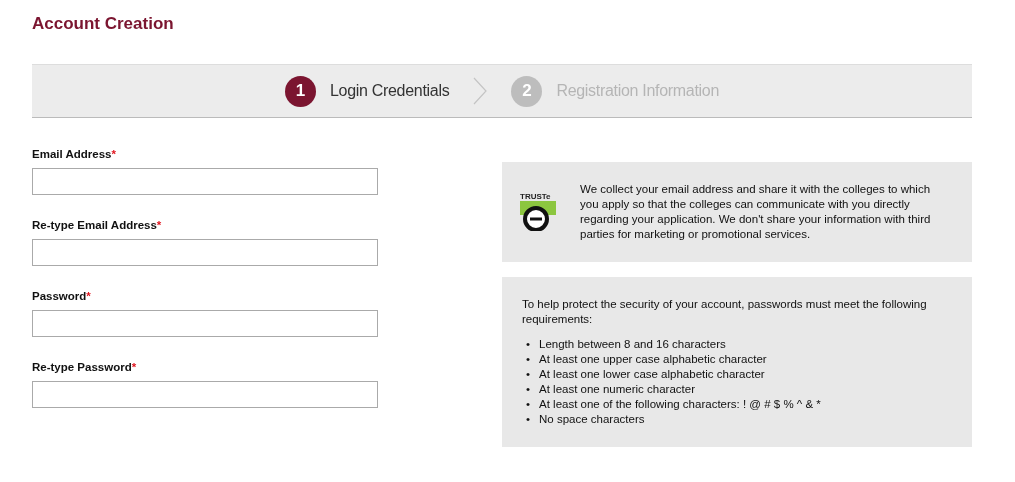 The height and width of the screenshot is (482, 1015). Describe the element at coordinates (756, 212) in the screenshot. I see `privacy-text: We collect your email address and share it with the colleges to which you apply so that the colleges can communicate with you directly regarding your application. We don't share your information with third parties for marketing or promotional services.` at that location.